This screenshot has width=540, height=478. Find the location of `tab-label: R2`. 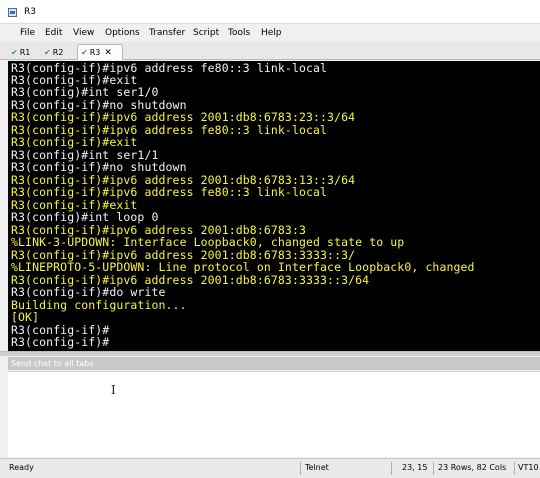

tab-label: R2 is located at coordinates (58, 52).